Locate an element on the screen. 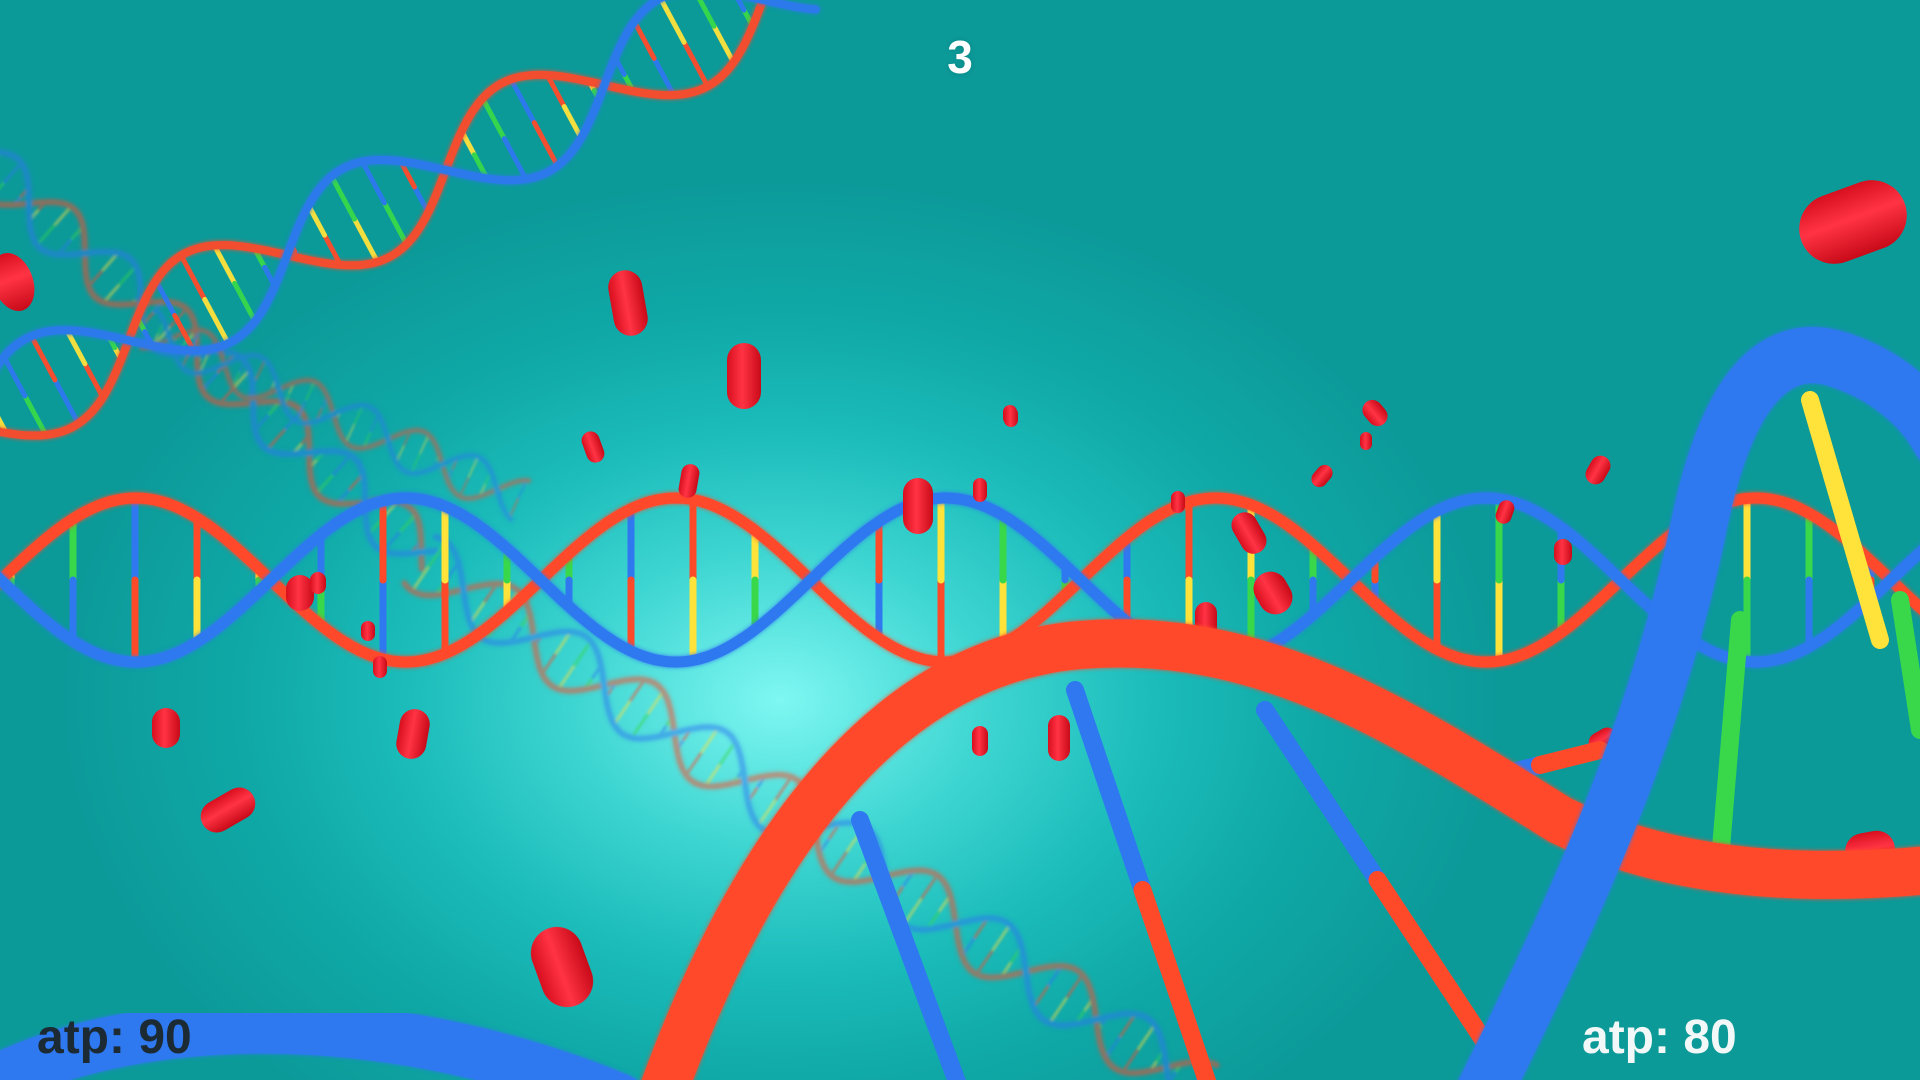 This screenshot has height=1080, width=1920. helix-segment is located at coordinates (335, 415).